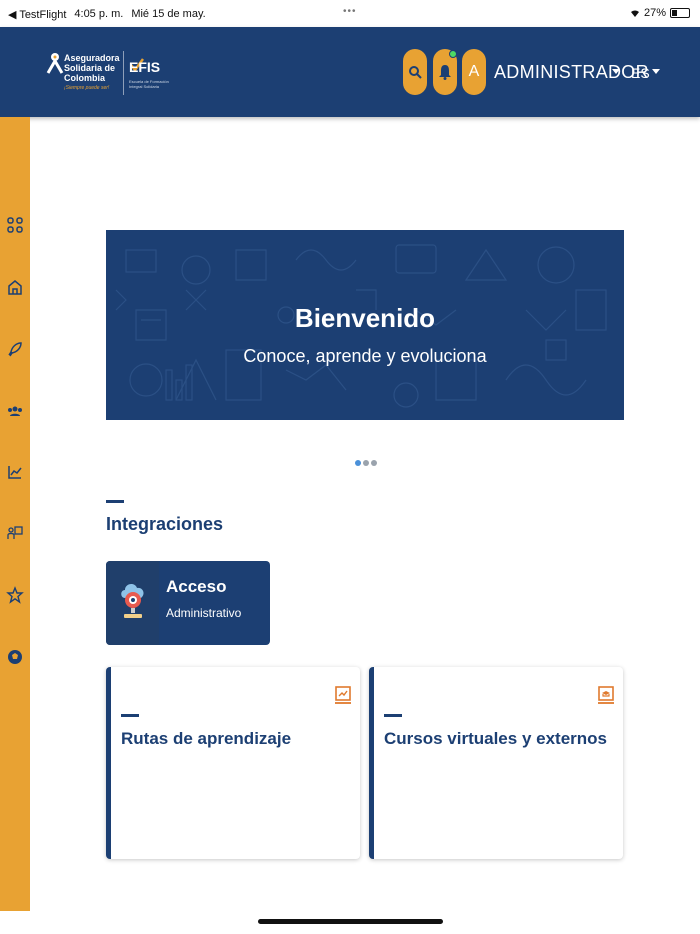 This screenshot has width=700, height=934. Describe the element at coordinates (115, 501) in the screenshot. I see `section-accent-bar` at that location.